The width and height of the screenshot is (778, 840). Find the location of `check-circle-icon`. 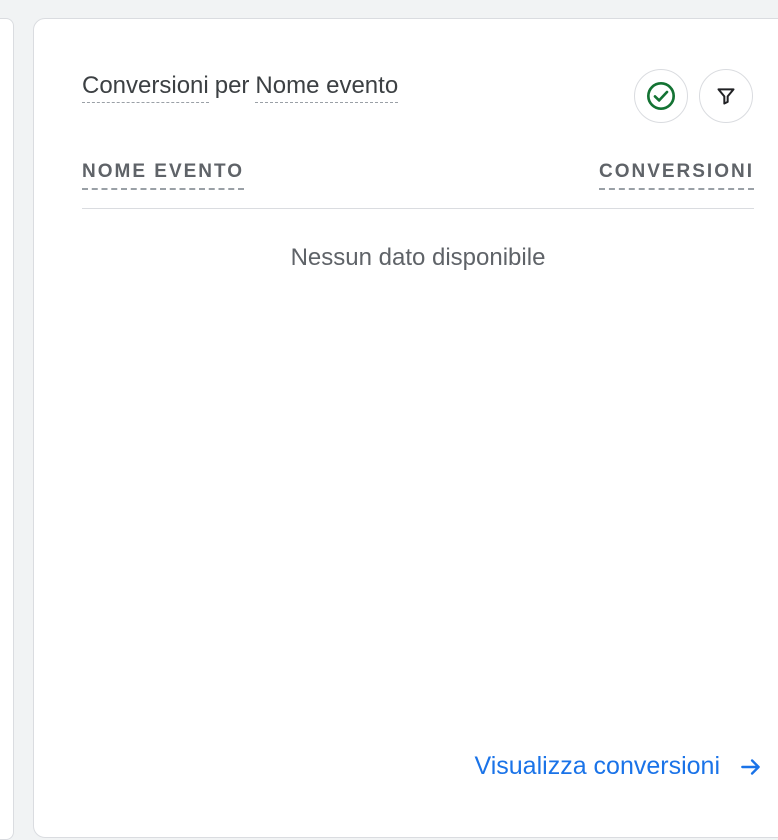

check-circle-icon is located at coordinates (661, 96).